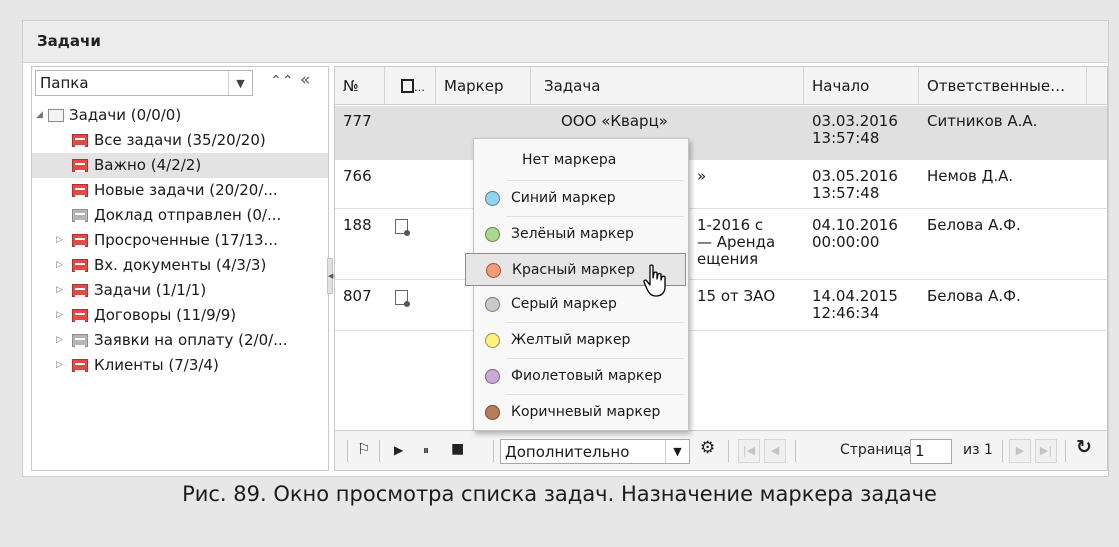 The image size is (1119, 547). What do you see at coordinates (39, 115) in the screenshot?
I see `expand-icon: ◢` at bounding box center [39, 115].